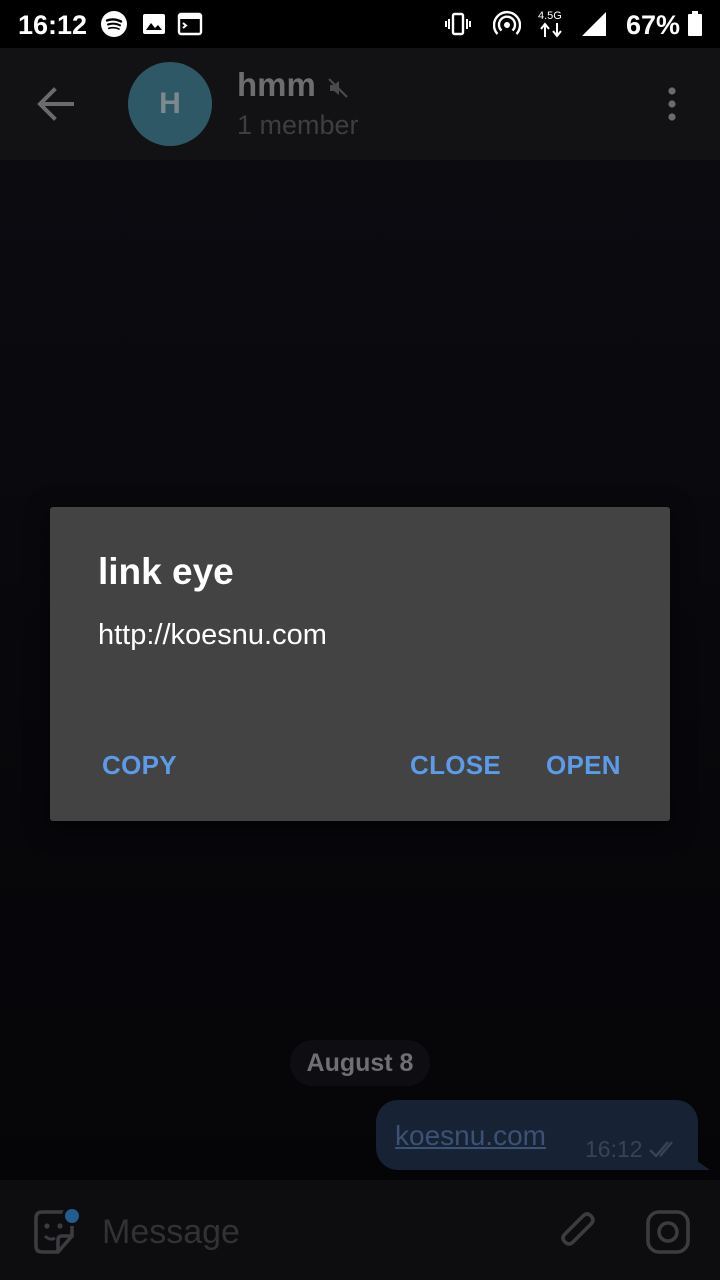  I want to click on image-icon, so click(154, 24).